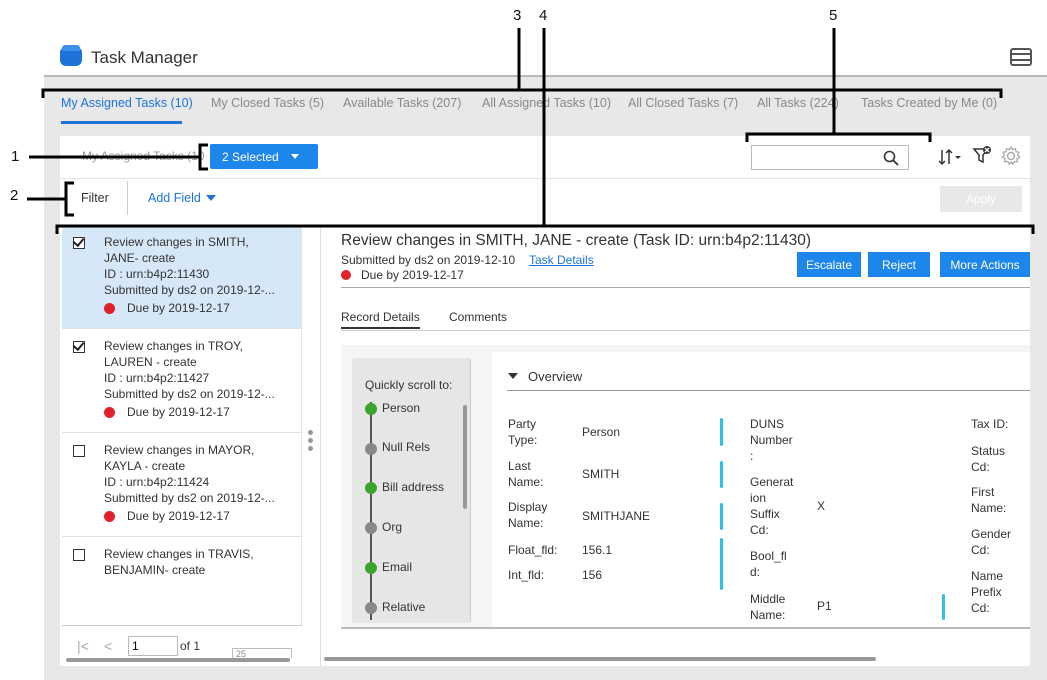 The image size is (1047, 680). What do you see at coordinates (397, 567) in the screenshot?
I see `quick-scroll-item-email: Email` at bounding box center [397, 567].